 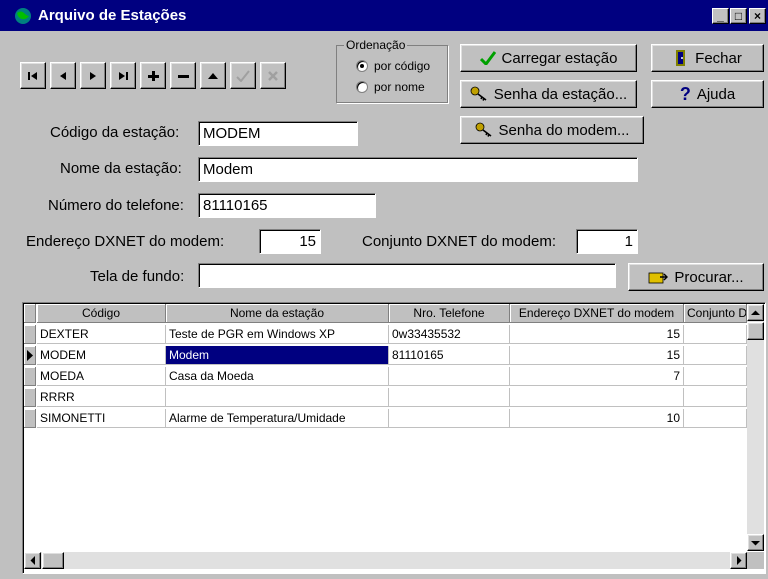 I want to click on cell-codigo: MOEDA, so click(x=101, y=376).